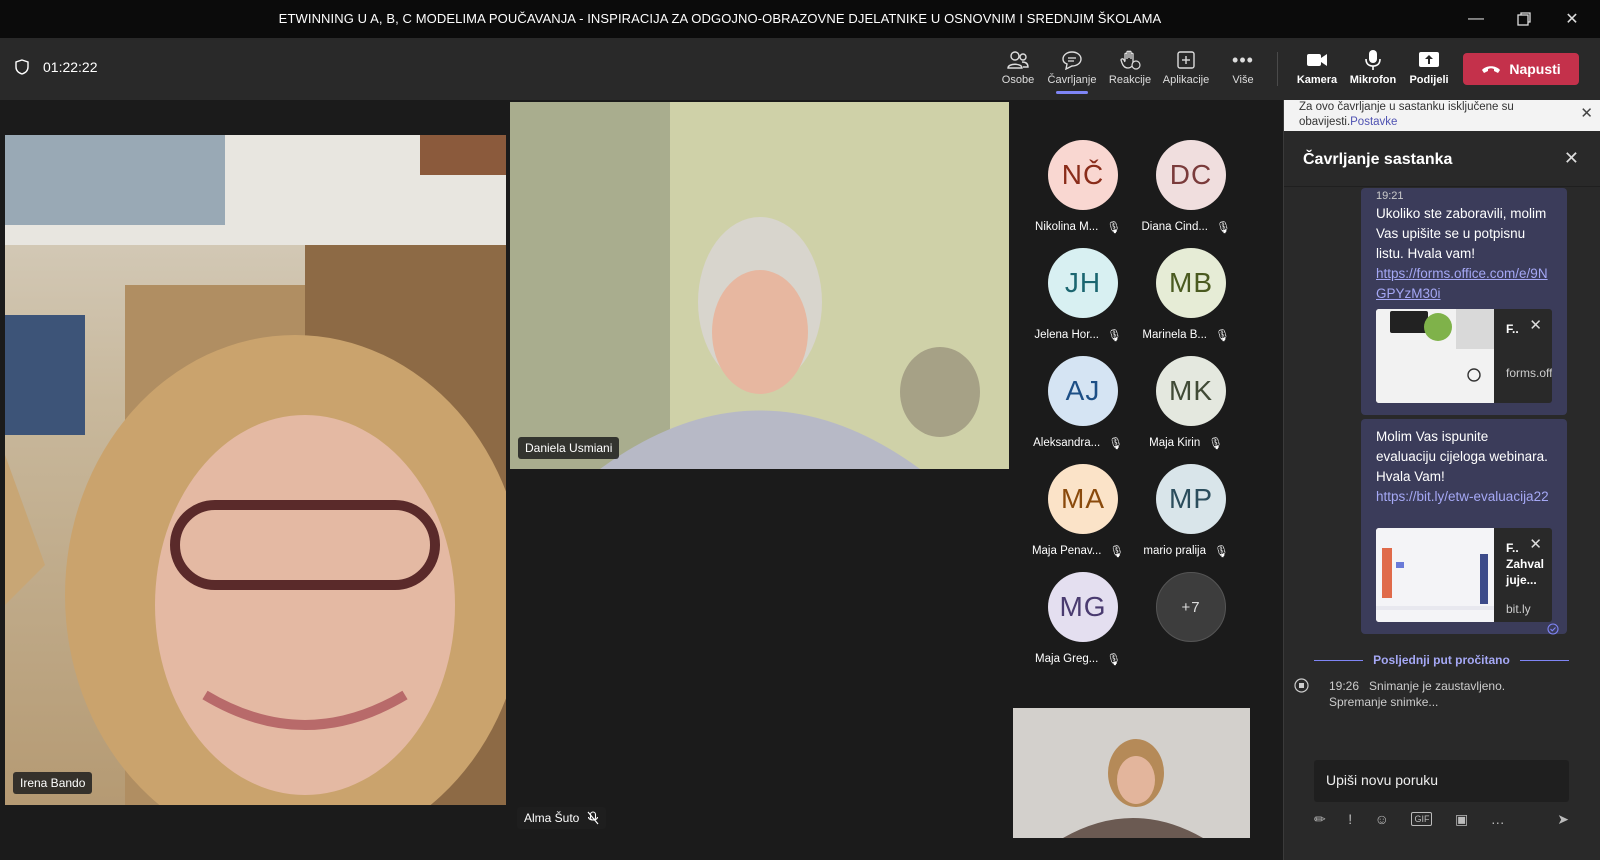 This screenshot has width=1600, height=860. Describe the element at coordinates (1586, 113) in the screenshot. I see `close-banner-icon: ✕` at that location.